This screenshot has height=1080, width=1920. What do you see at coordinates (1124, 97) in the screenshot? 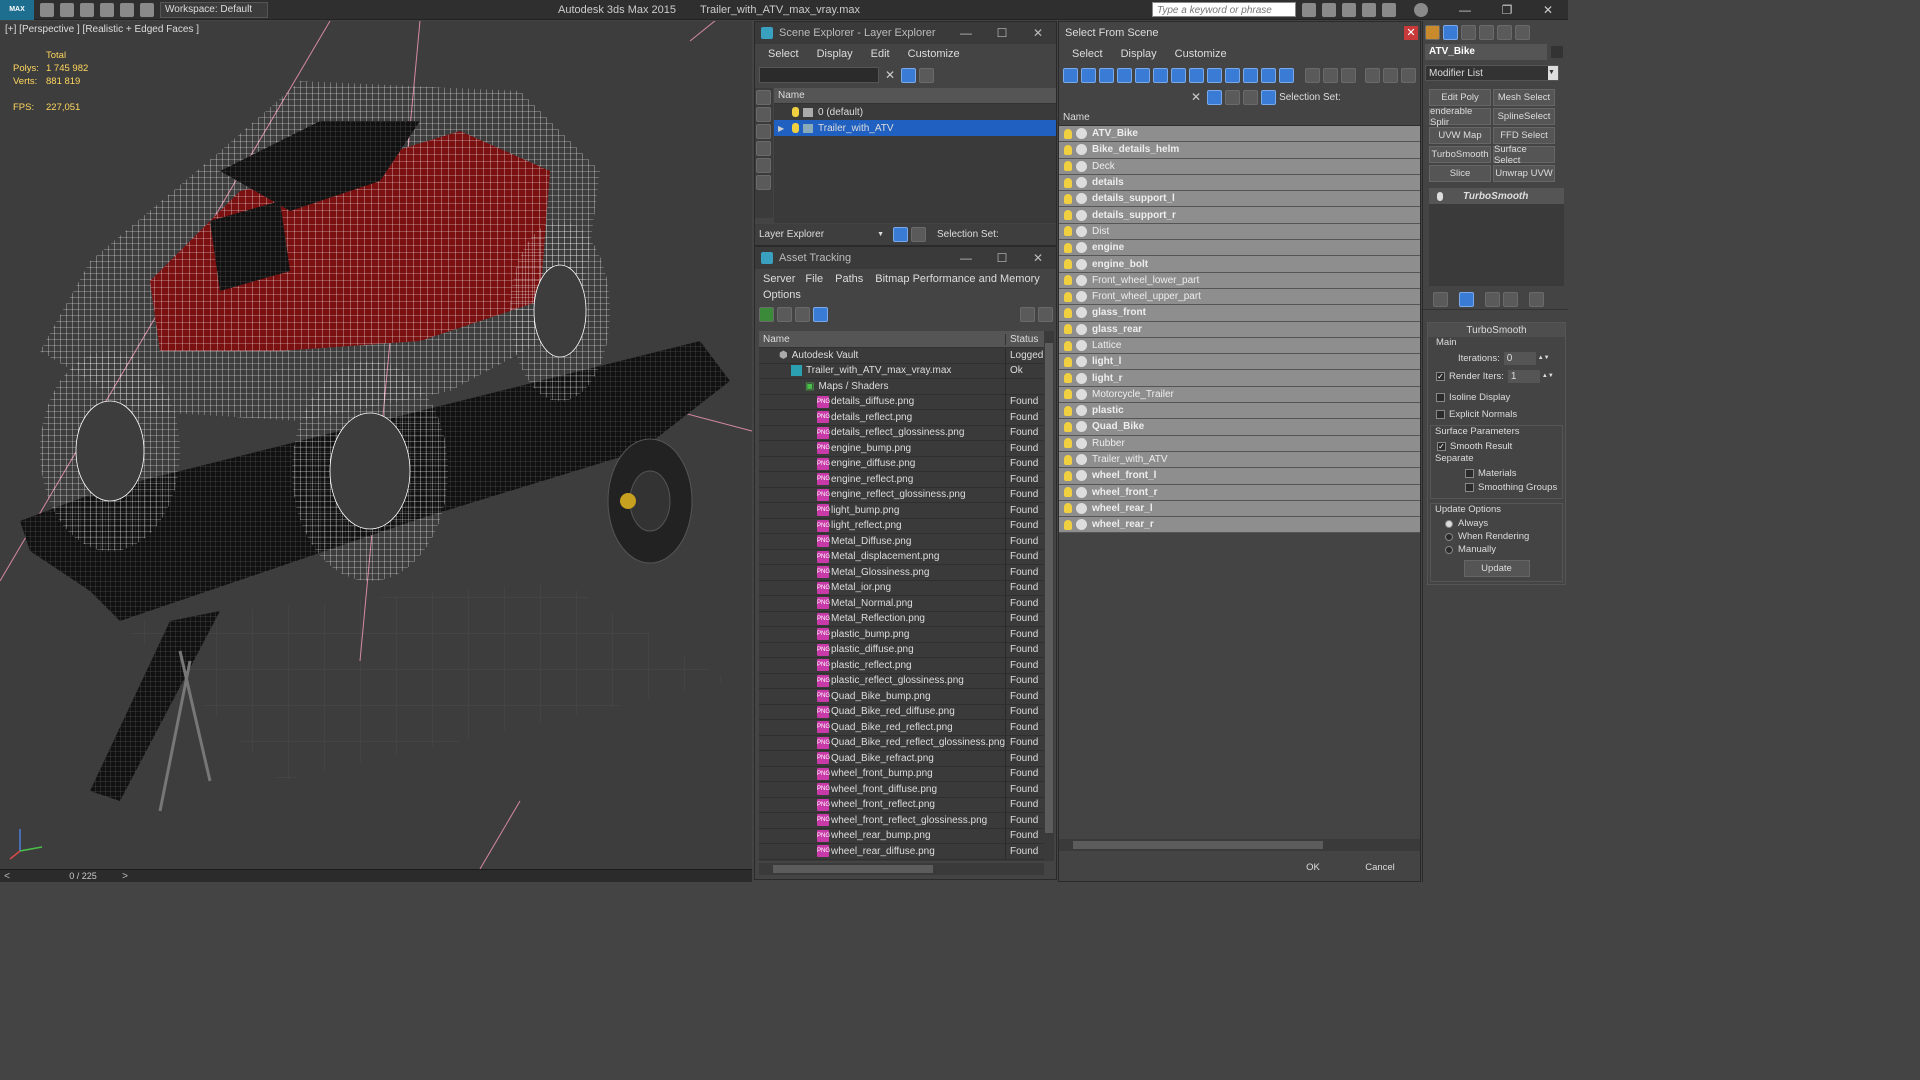
I see `object-search-input` at bounding box center [1124, 97].